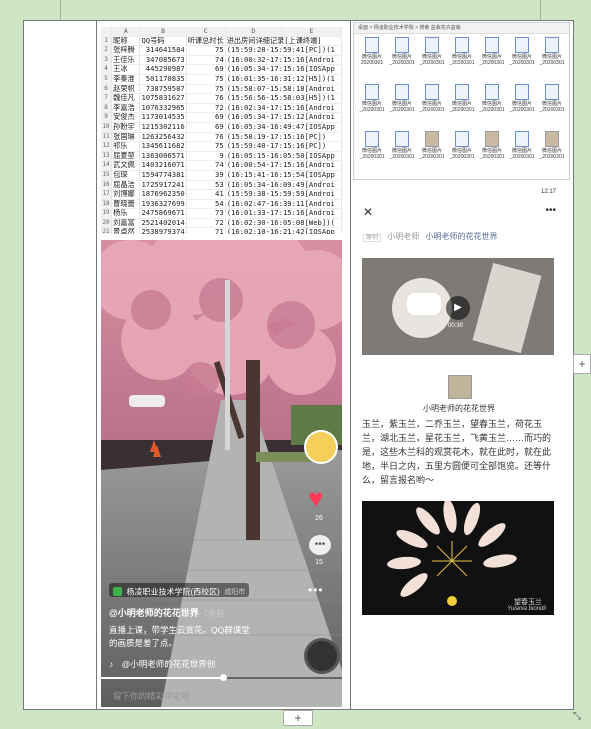 This screenshot has height=729, width=591. What do you see at coordinates (126, 223) in the screenshot?
I see `table-cell: 刘嘉富` at bounding box center [126, 223].